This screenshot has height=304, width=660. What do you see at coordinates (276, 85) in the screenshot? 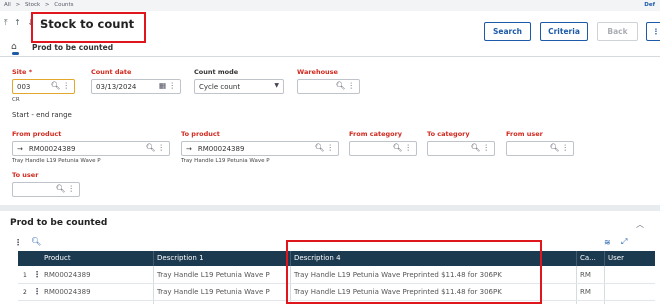
I see `chevron-down-icon: ▼` at bounding box center [276, 85].